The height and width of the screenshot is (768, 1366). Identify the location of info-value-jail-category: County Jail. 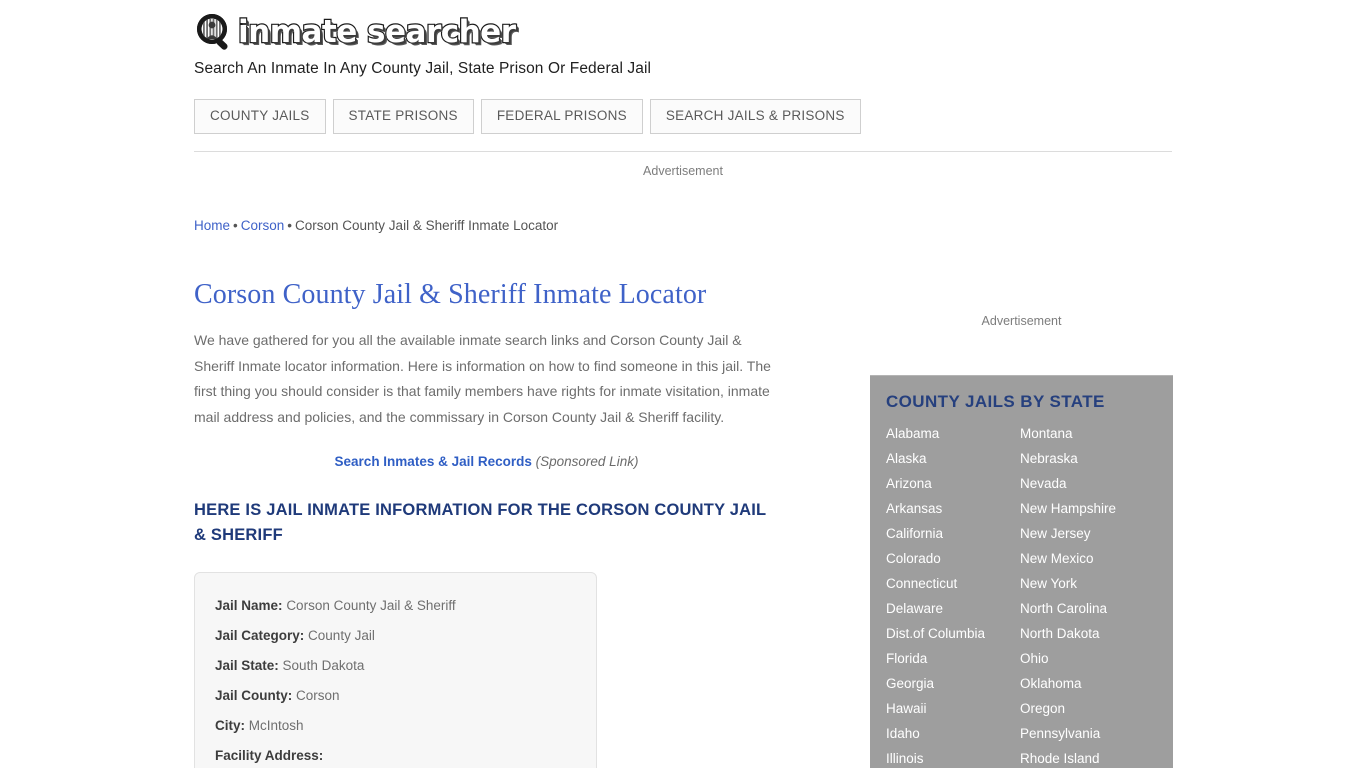
(341, 635).